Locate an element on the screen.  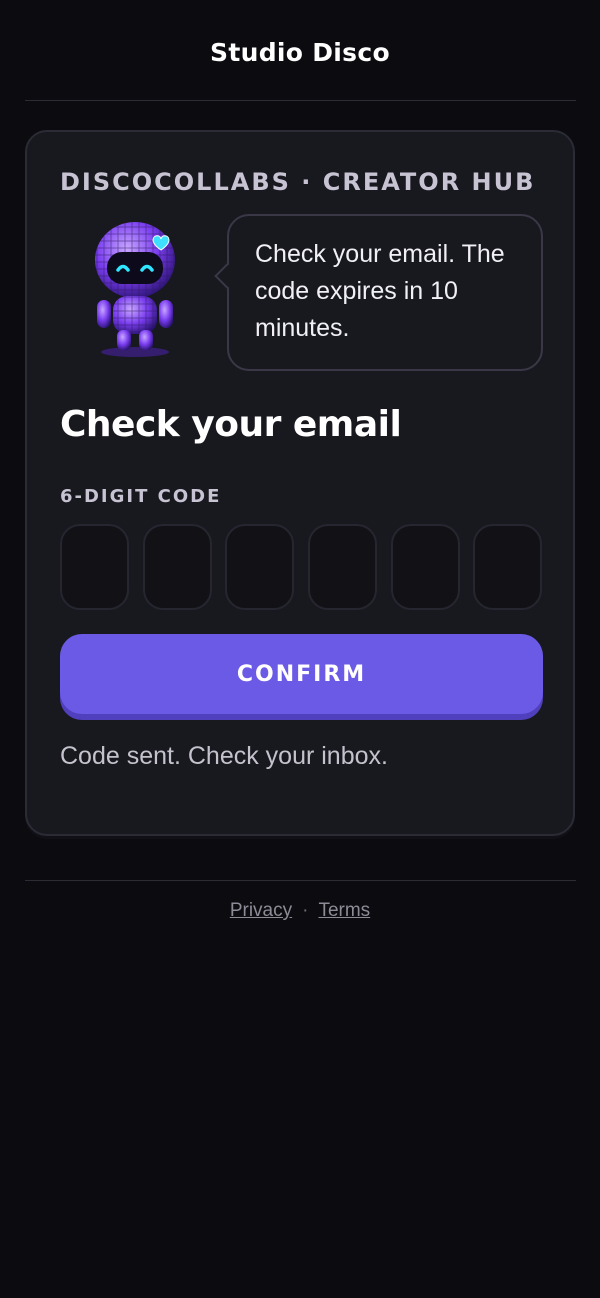
status-message: Code sent. Check your inbox. is located at coordinates (224, 756).